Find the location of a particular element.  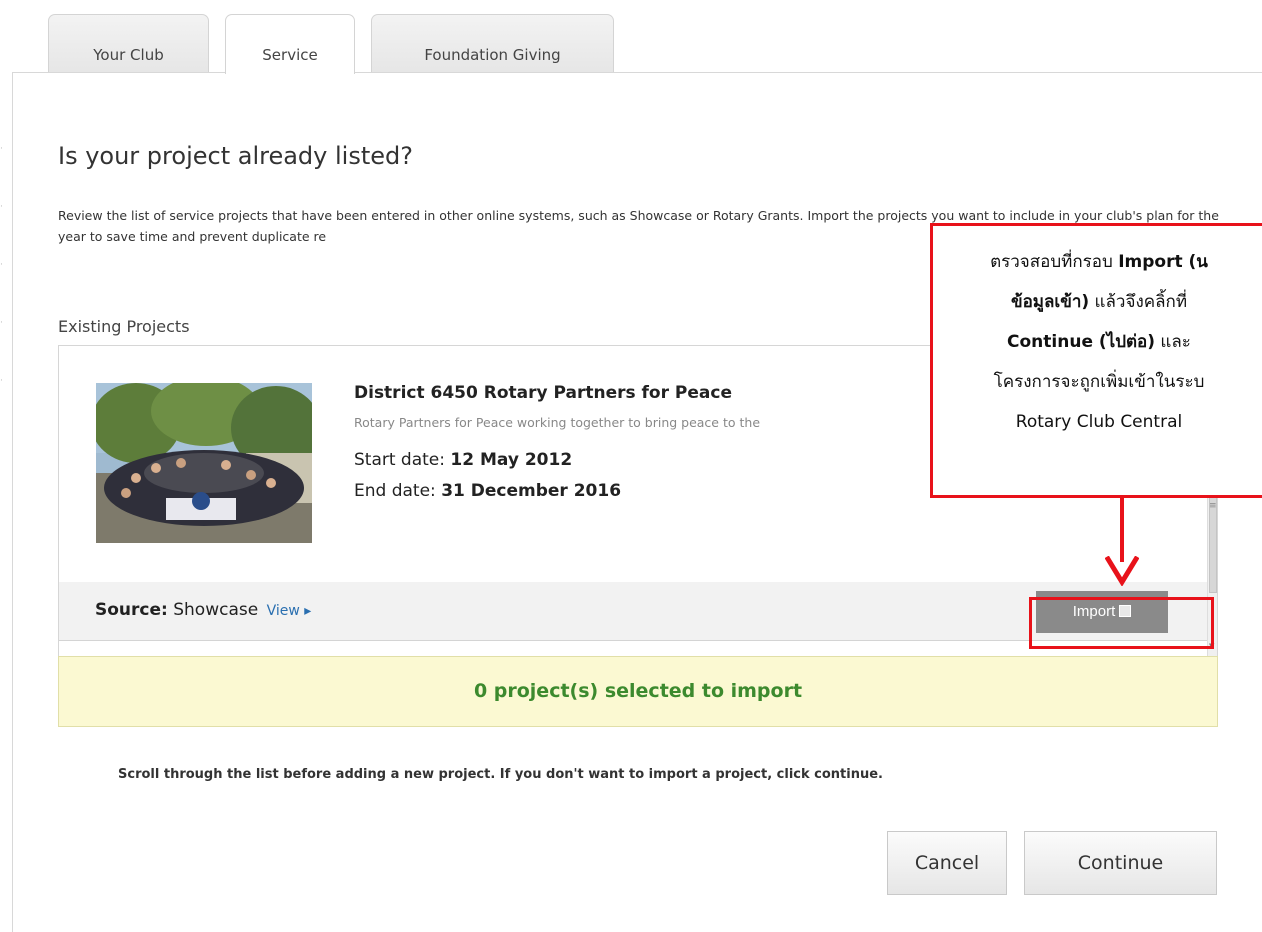

project-title: District 6450 Rotary Partners for Peace is located at coordinates (543, 393).